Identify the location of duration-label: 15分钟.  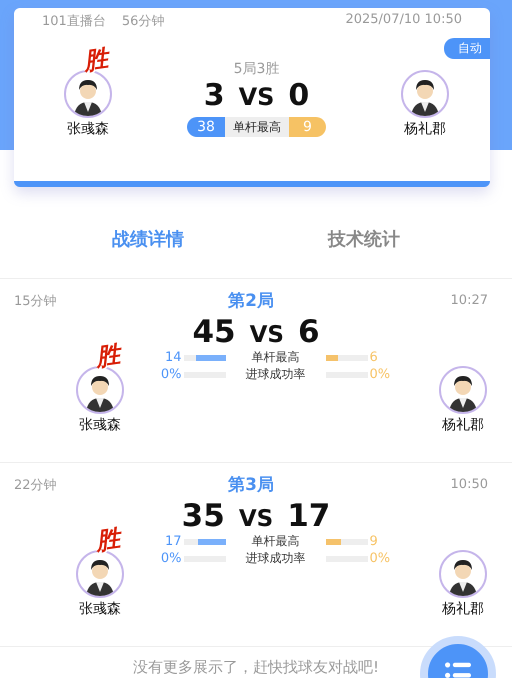
(36, 301).